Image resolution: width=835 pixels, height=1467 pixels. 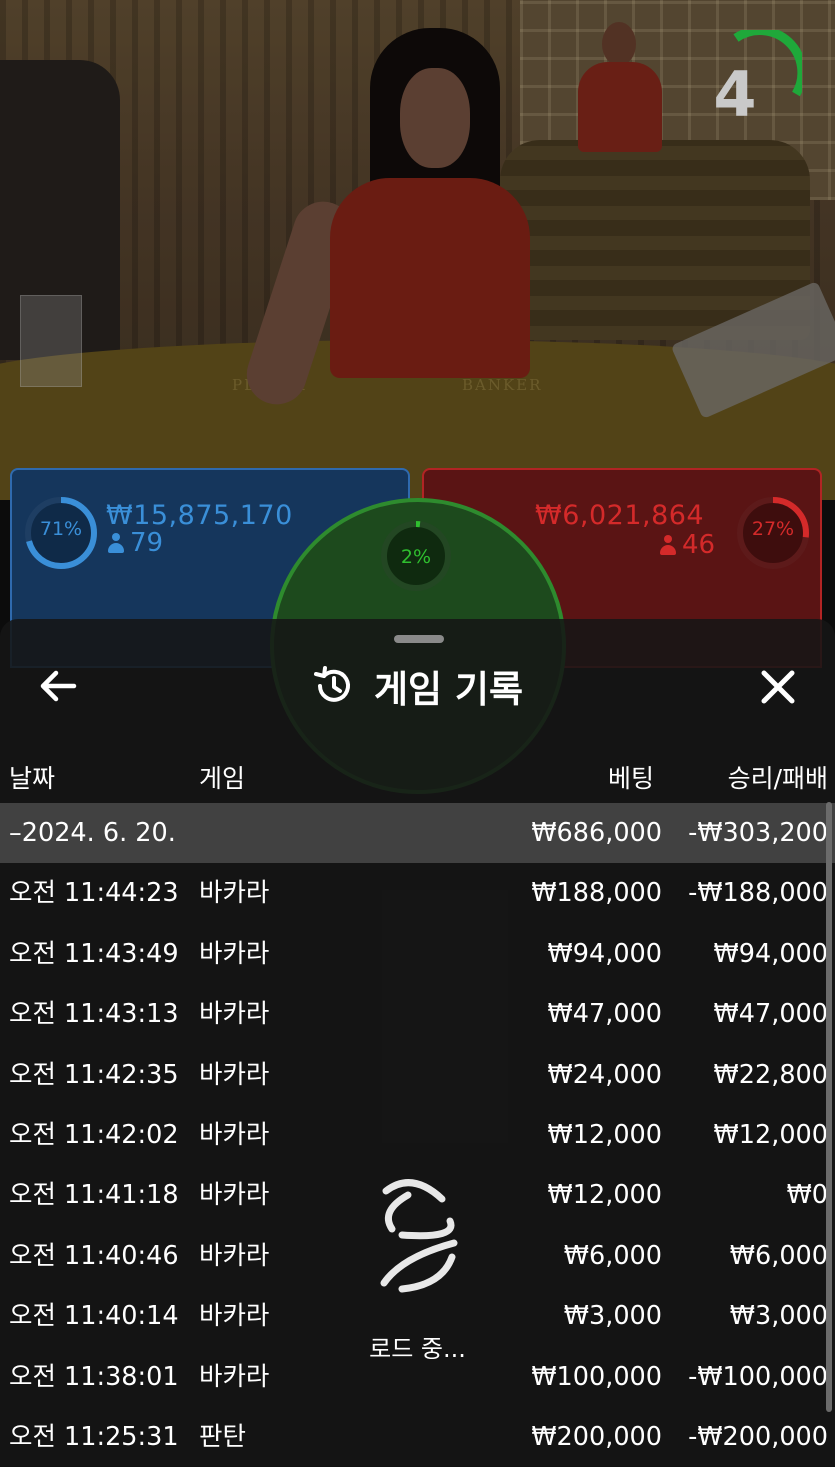 What do you see at coordinates (770, 1074) in the screenshot?
I see `row-result: ₩22,800` at bounding box center [770, 1074].